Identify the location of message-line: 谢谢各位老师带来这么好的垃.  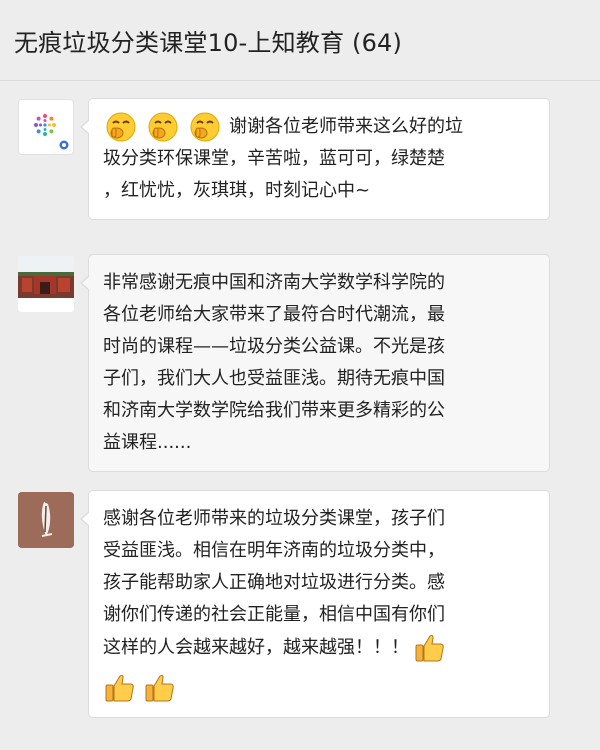
(319, 127).